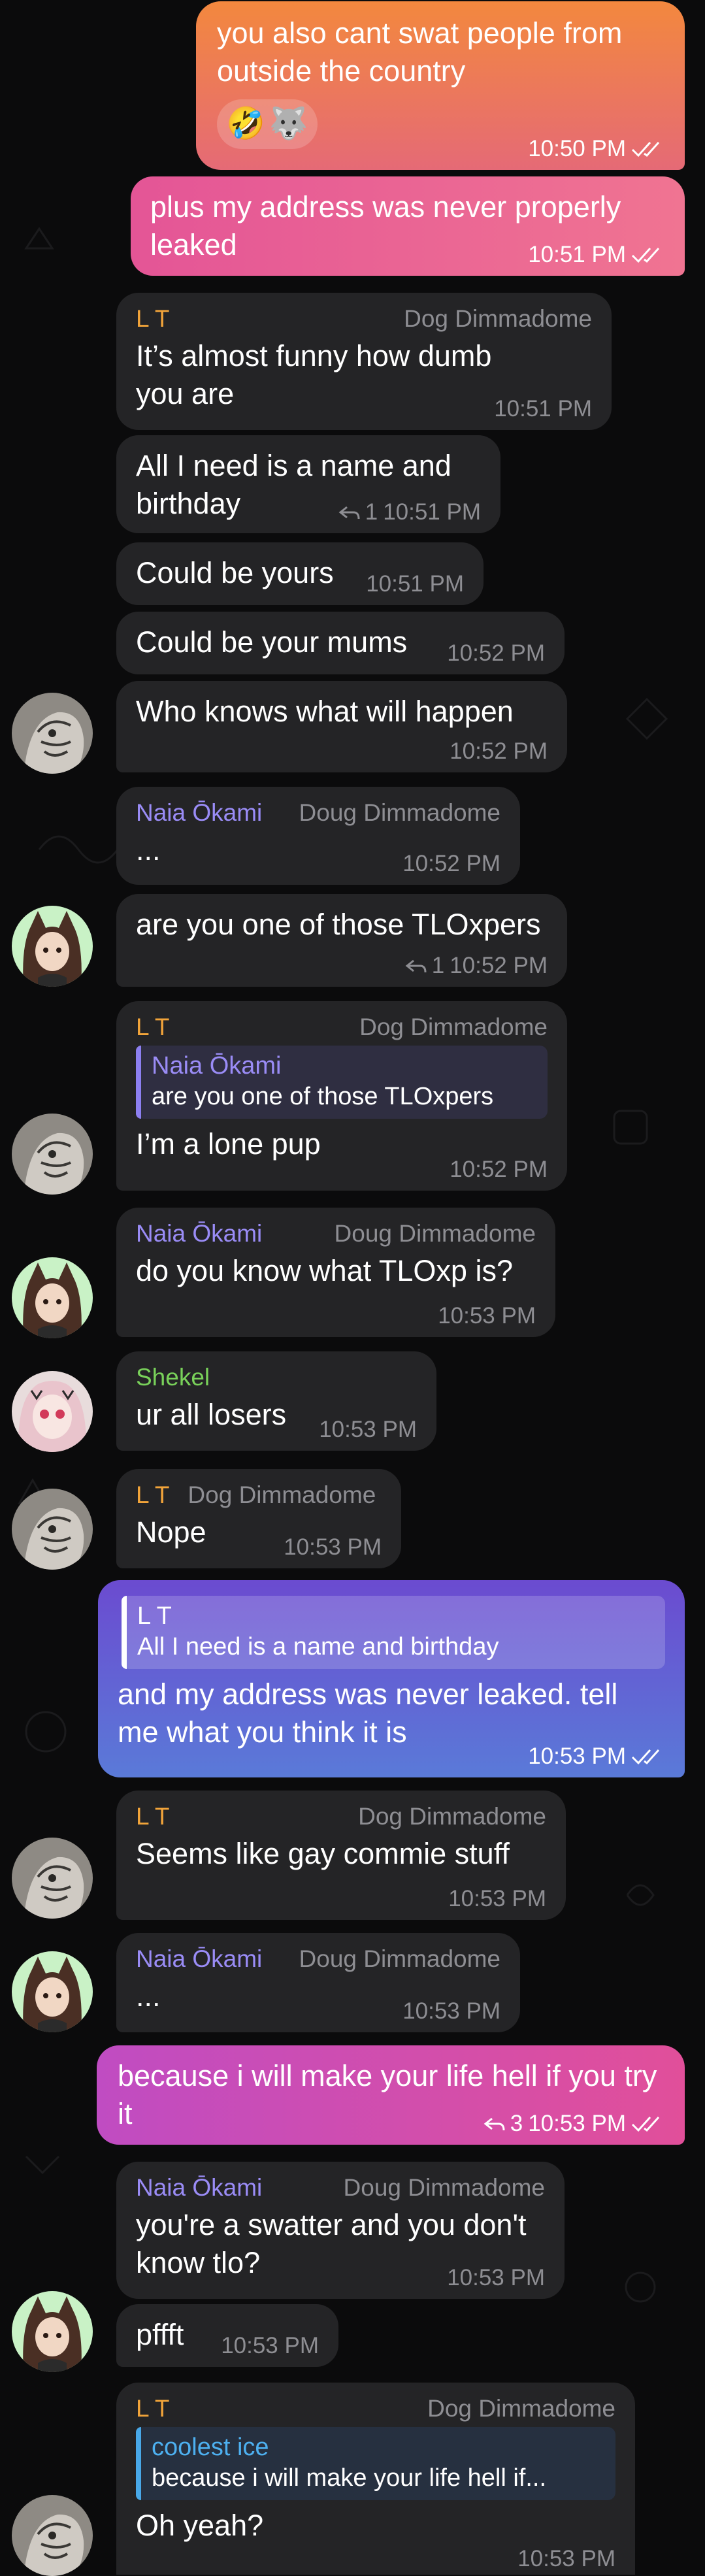 This screenshot has width=705, height=2576. What do you see at coordinates (325, 711) in the screenshot?
I see `message-text: Who knows what will happen` at bounding box center [325, 711].